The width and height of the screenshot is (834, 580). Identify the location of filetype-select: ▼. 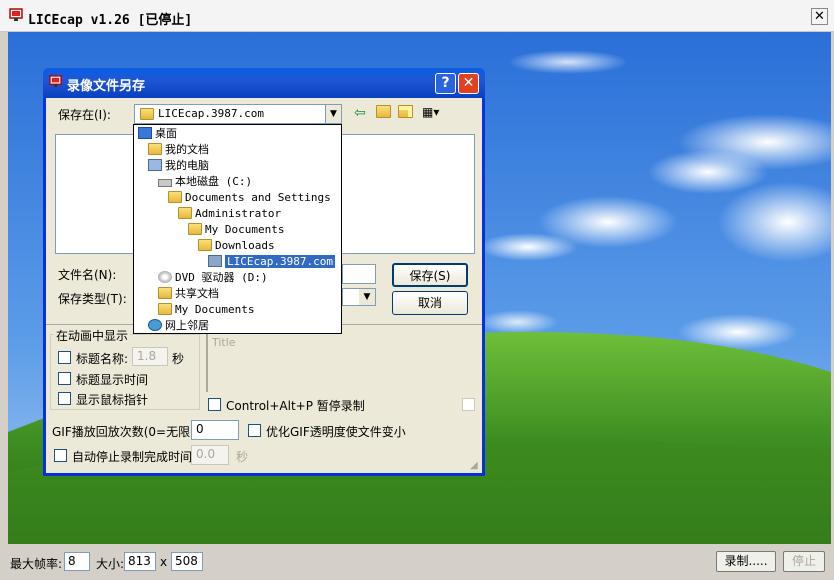
(359, 297).